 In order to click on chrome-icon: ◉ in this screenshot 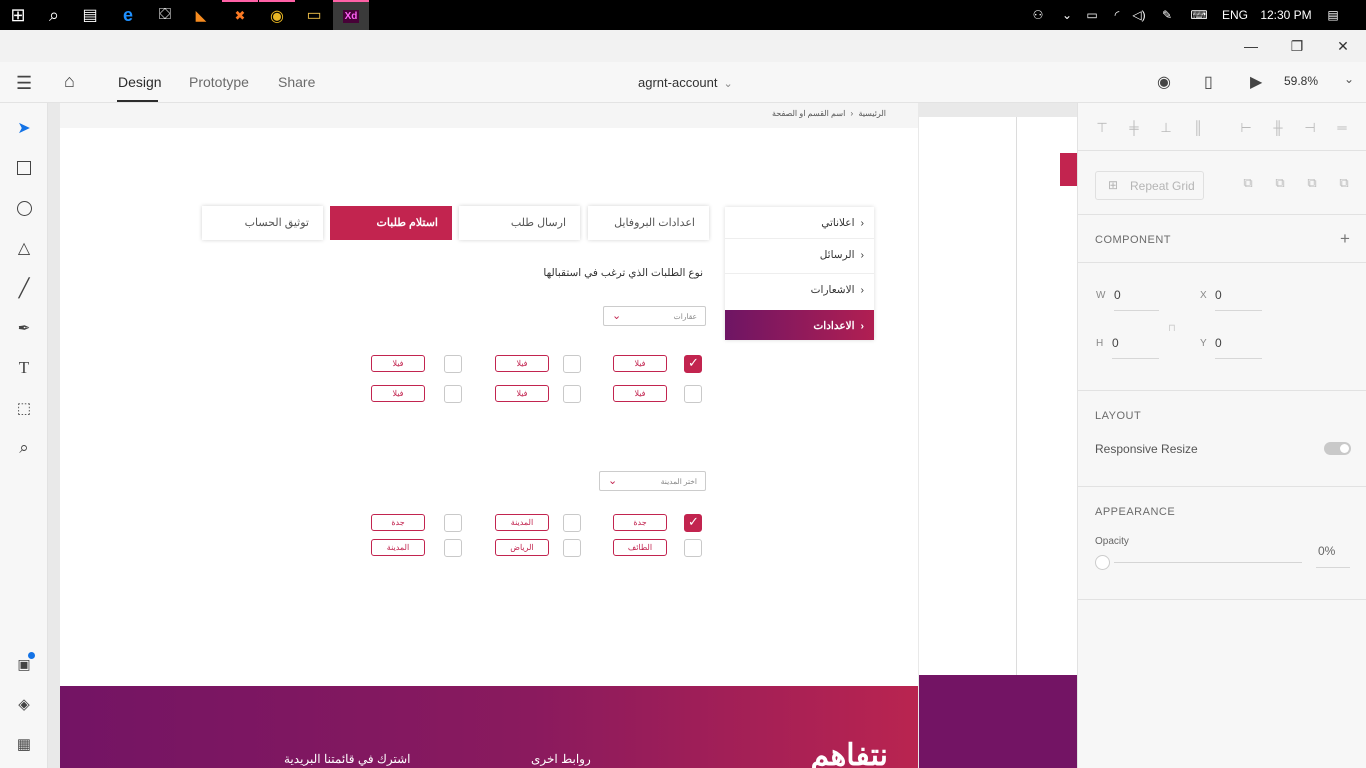, I will do `click(277, 15)`.